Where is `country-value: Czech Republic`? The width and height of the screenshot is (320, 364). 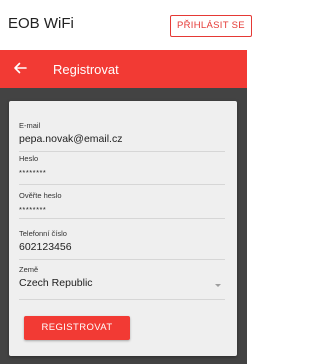
country-value: Czech Republic is located at coordinates (122, 283).